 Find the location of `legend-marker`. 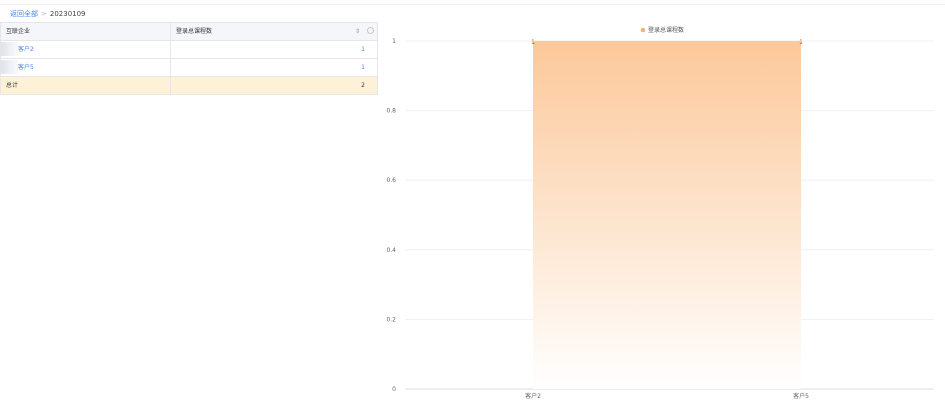

legend-marker is located at coordinates (643, 30).